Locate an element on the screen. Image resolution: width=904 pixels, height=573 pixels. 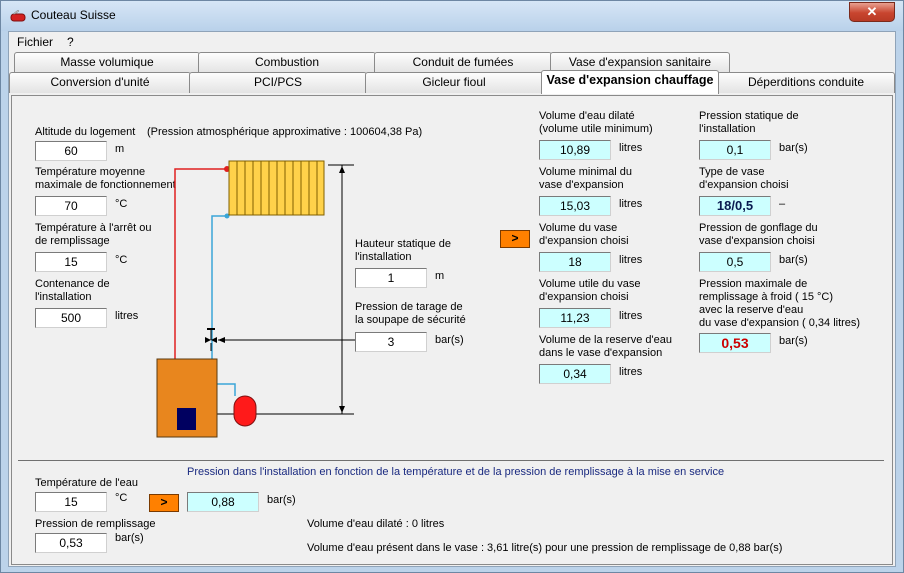
title-bar: Couteau Suisse ✕ is located at coordinates (452, 16).